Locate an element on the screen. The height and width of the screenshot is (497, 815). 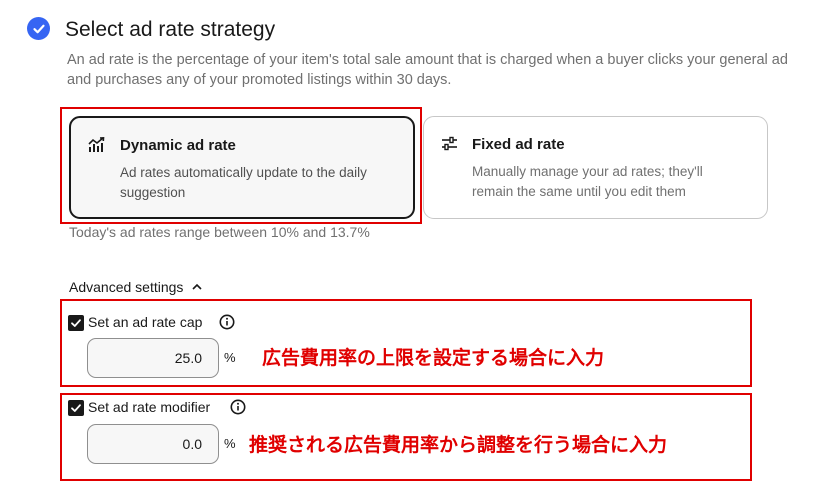
ad-rate-modifier-label: Set ad rate modifier is located at coordinates (149, 407).